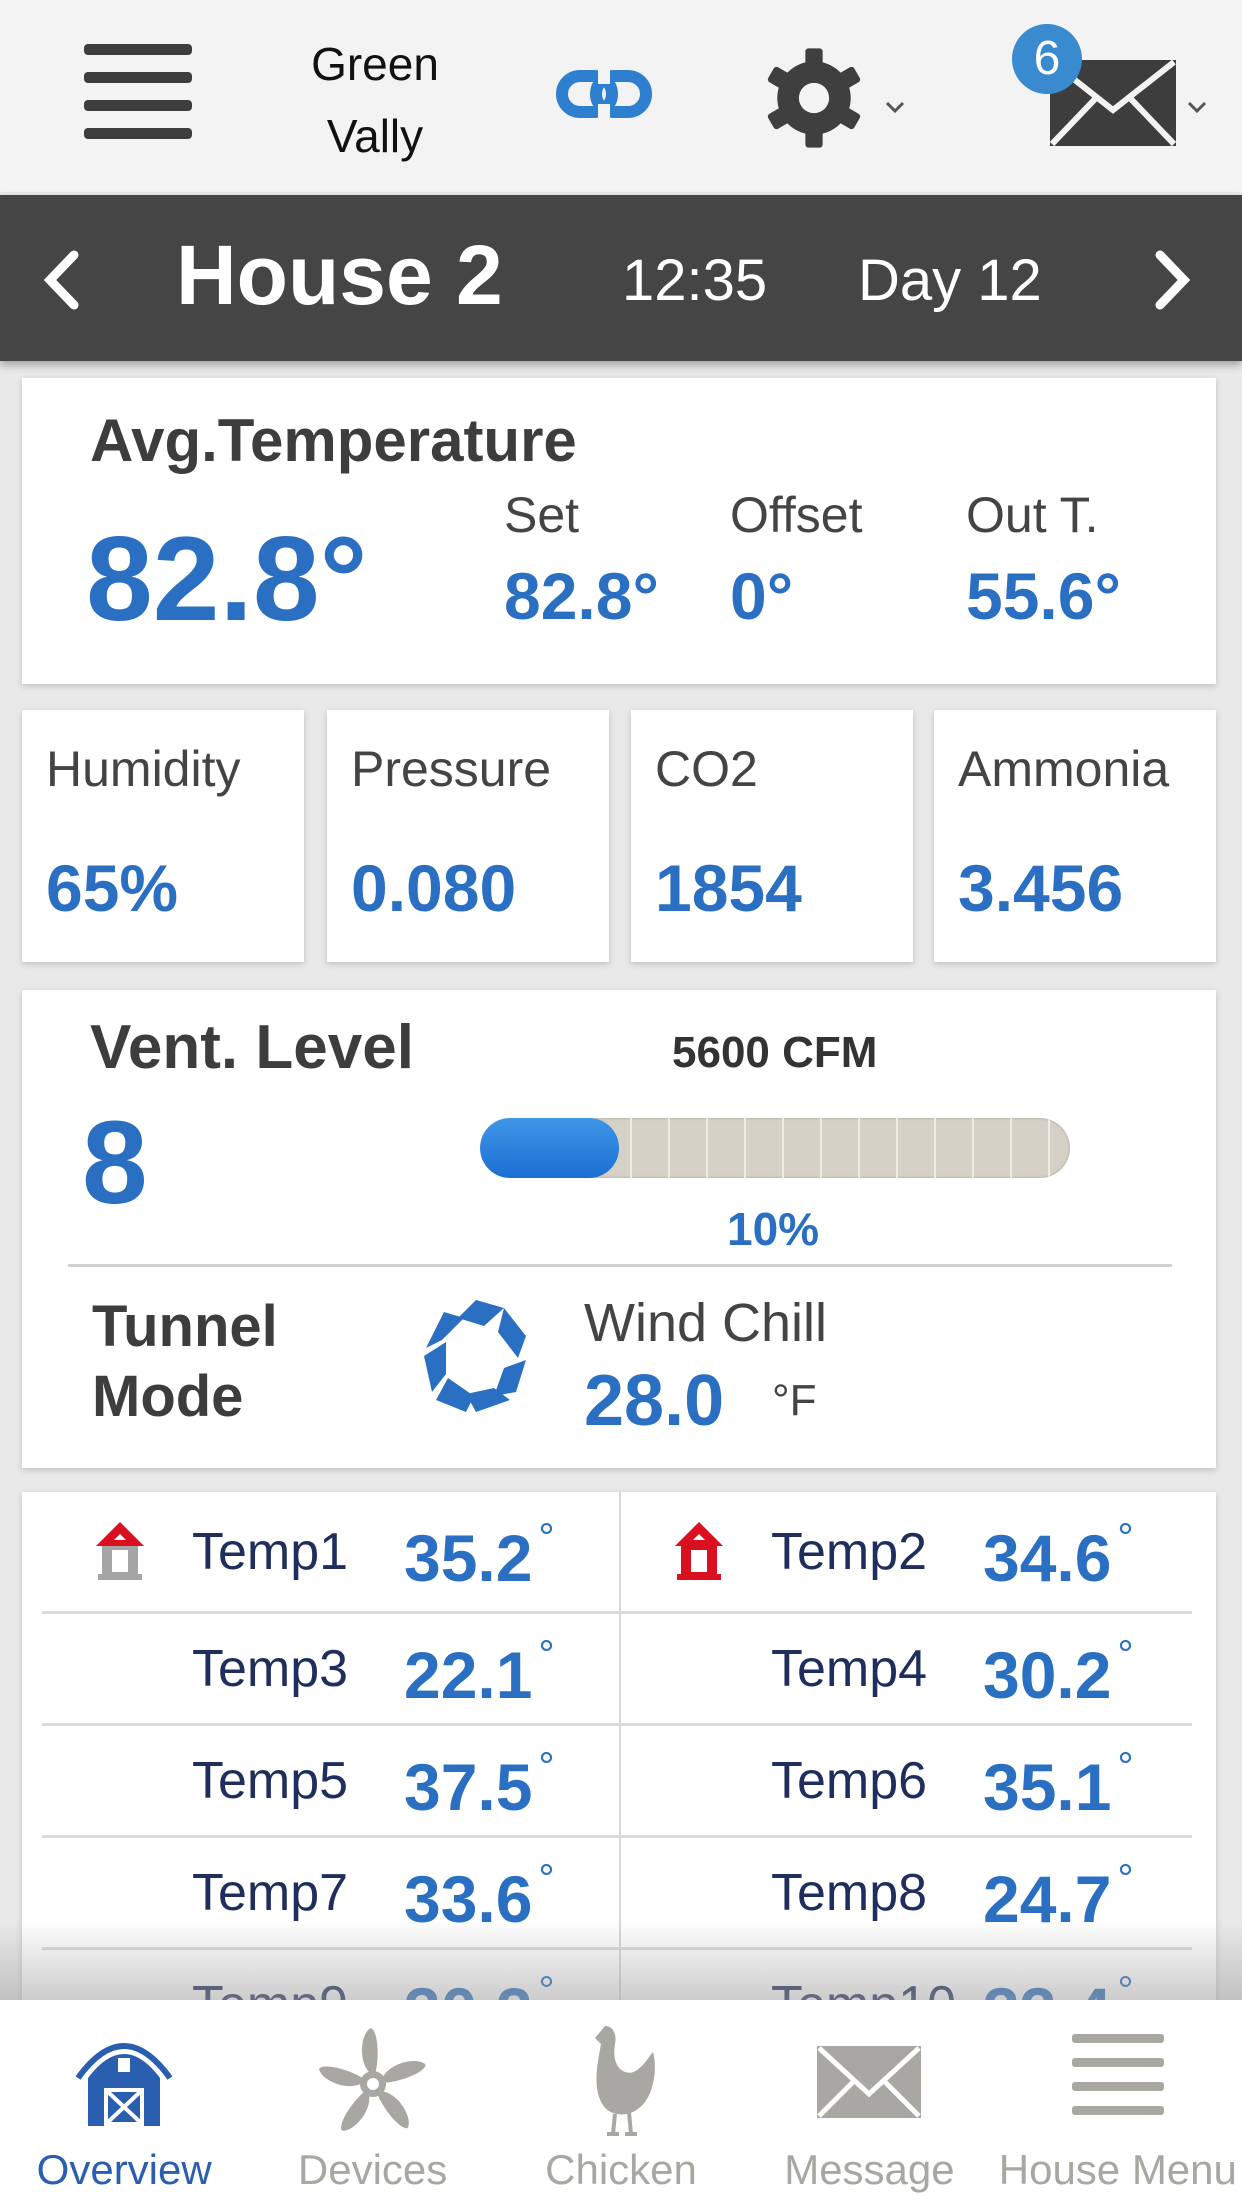 This screenshot has height=2208, width=1242. What do you see at coordinates (468, 1786) in the screenshot?
I see `temperature-number: 37.5` at bounding box center [468, 1786].